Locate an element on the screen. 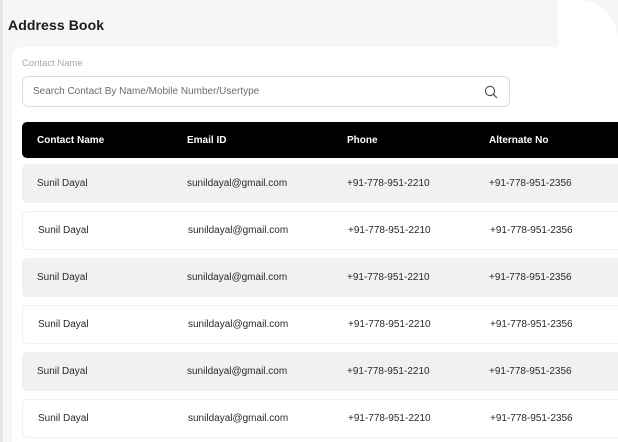 This screenshot has height=442, width=618. page-title: Address Book is located at coordinates (56, 25).